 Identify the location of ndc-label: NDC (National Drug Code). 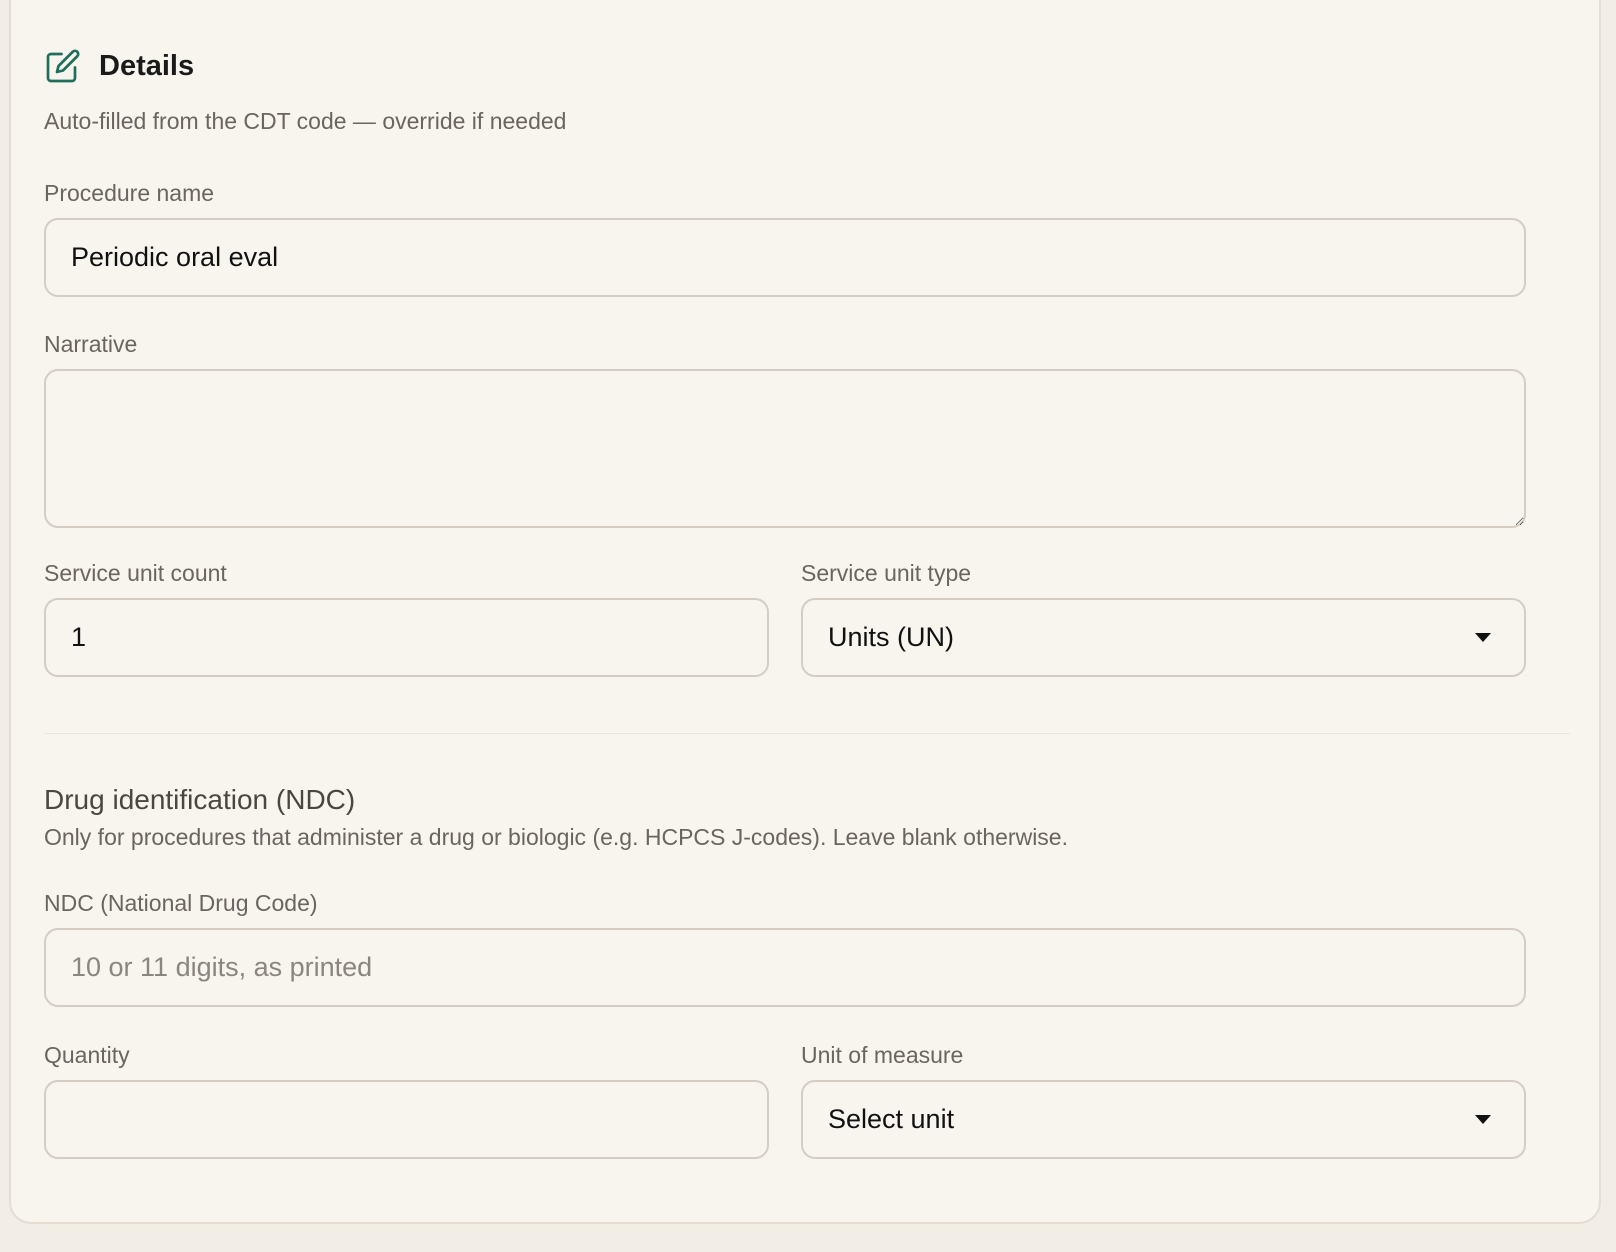
(181, 903).